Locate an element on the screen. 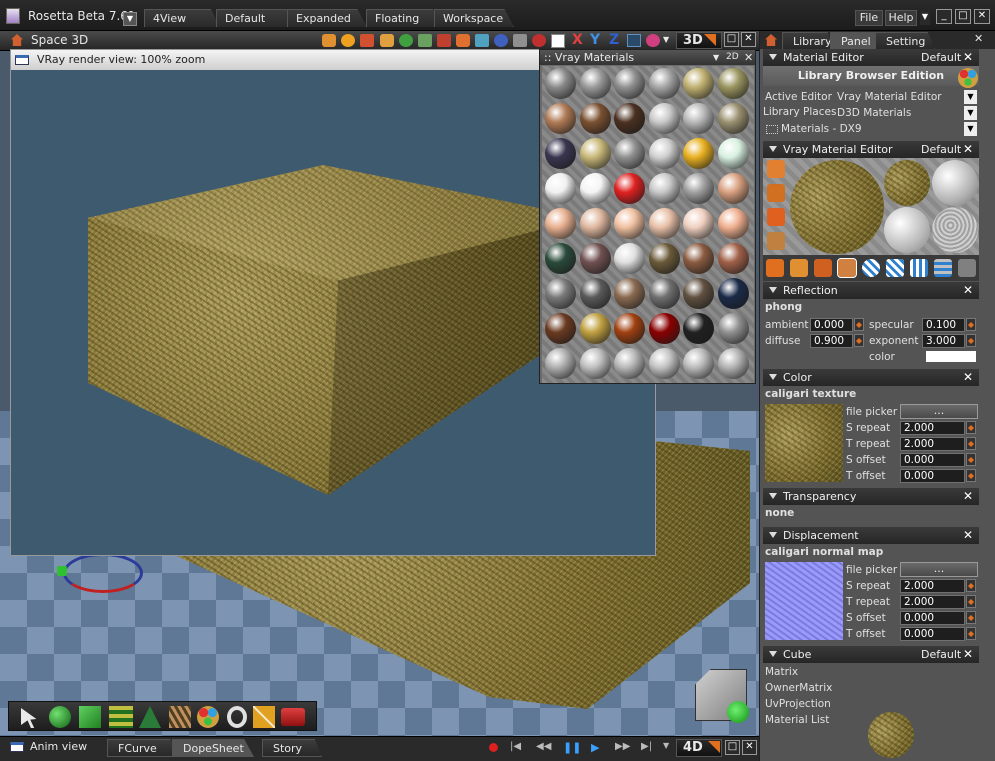 Image resolution: width=995 pixels, height=761 pixels. hair-icon is located at coordinates (180, 717).